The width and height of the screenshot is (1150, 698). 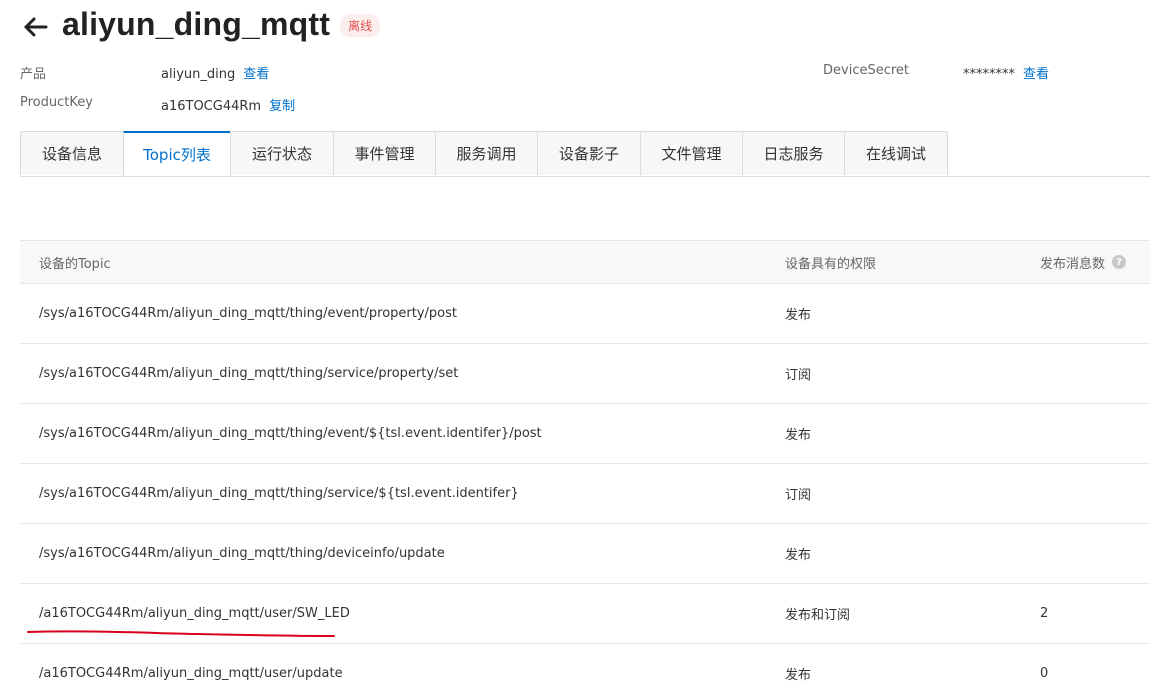 I want to click on tab-running-status: 运行状态, so click(x=282, y=153).